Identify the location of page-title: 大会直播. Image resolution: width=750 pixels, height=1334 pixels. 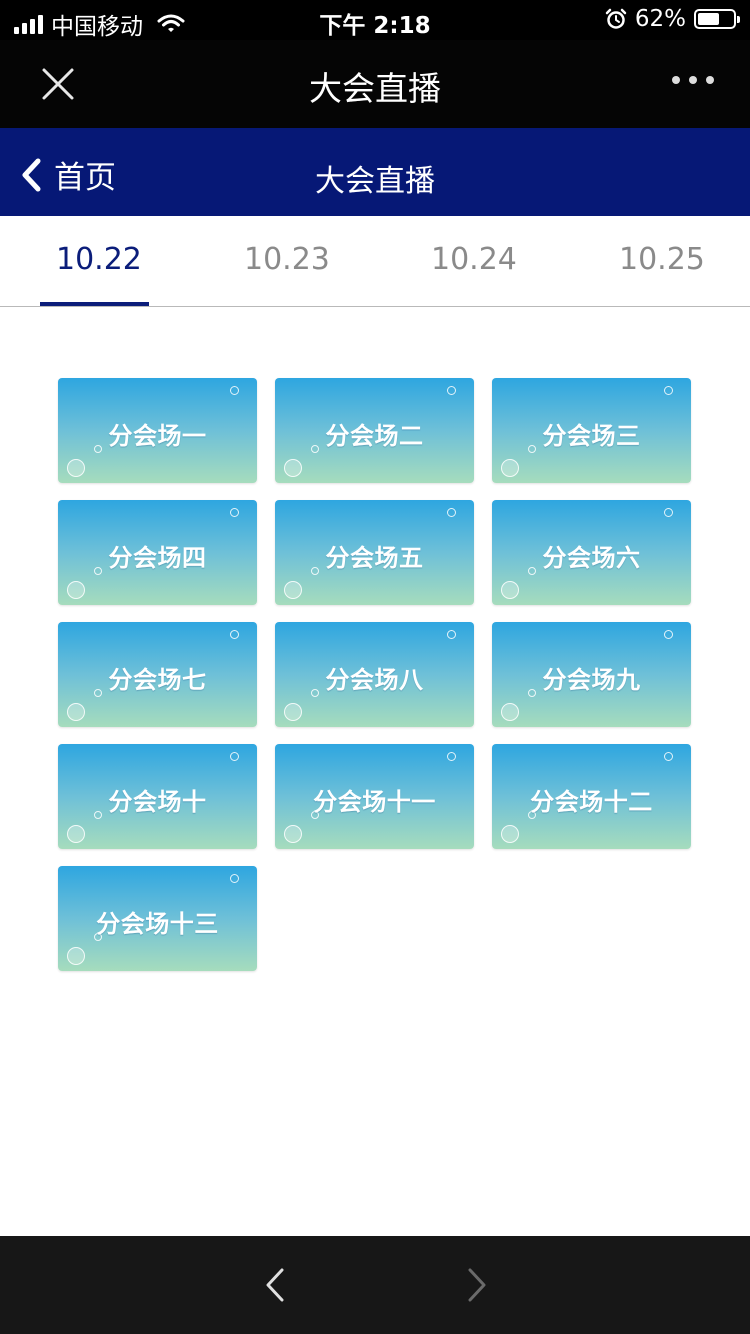
(375, 181).